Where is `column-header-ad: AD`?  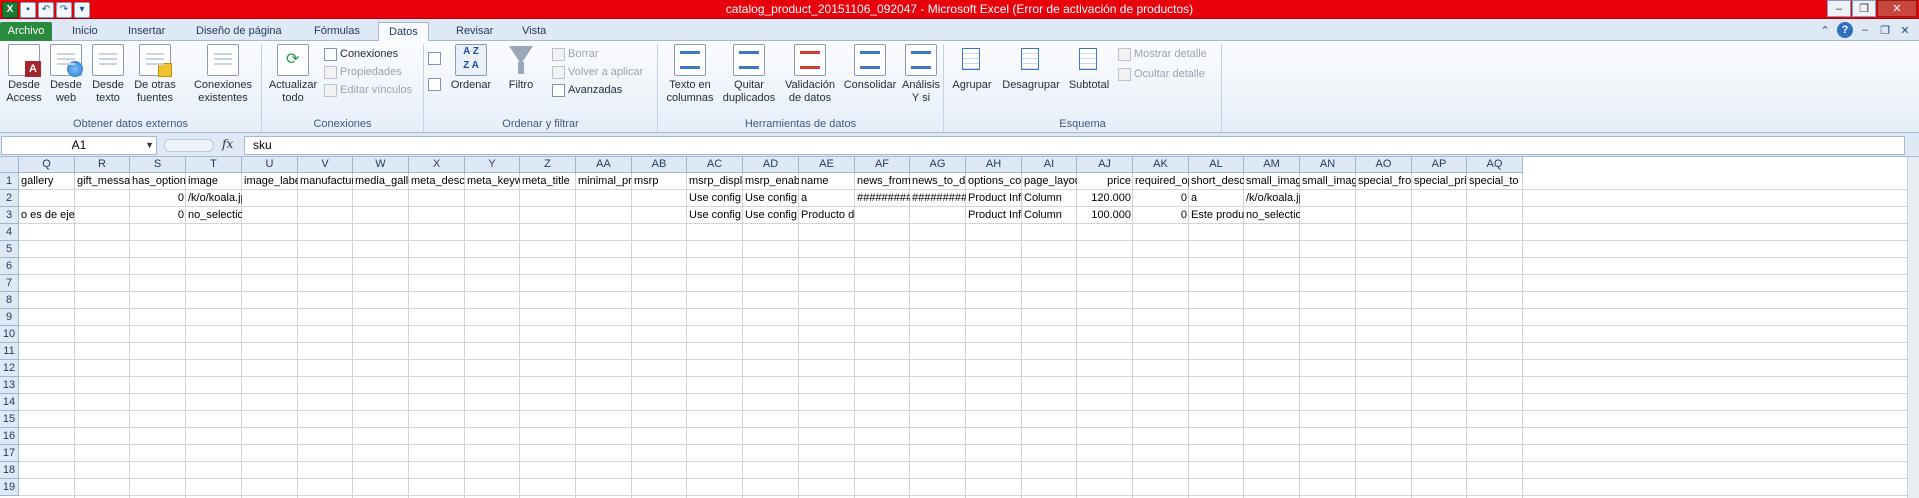
column-header-ad: AD is located at coordinates (771, 165).